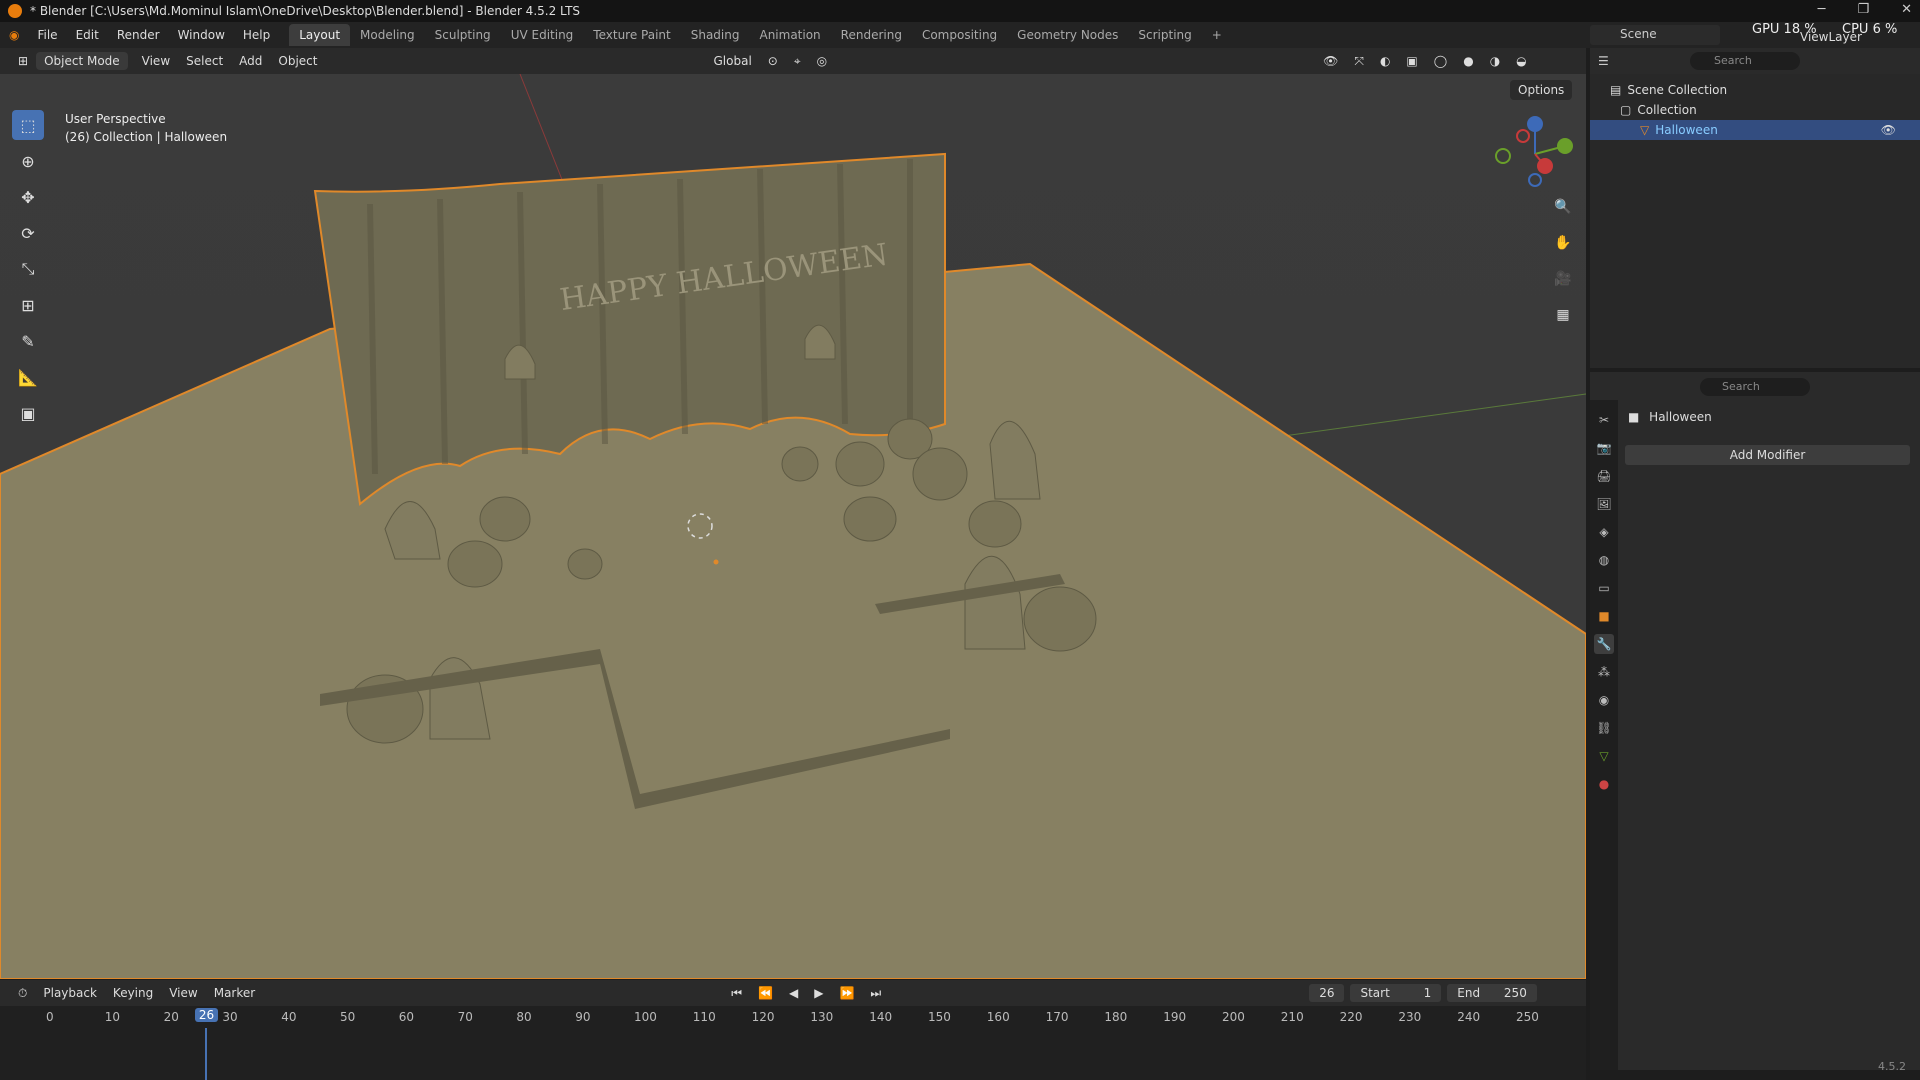 This screenshot has height=1080, width=1920. What do you see at coordinates (1745, 61) in the screenshot?
I see `outliner-search-input: Search` at bounding box center [1745, 61].